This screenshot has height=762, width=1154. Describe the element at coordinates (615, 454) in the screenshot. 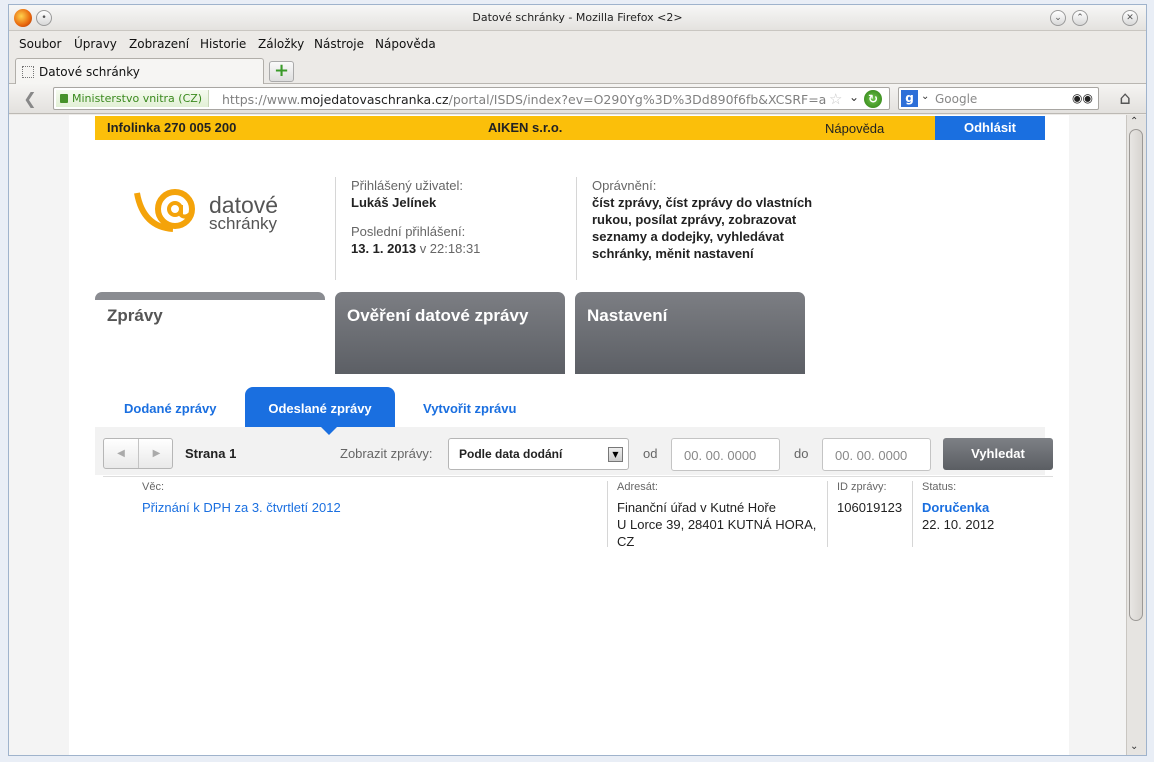

I see `chevron-down-icon: ▼` at that location.